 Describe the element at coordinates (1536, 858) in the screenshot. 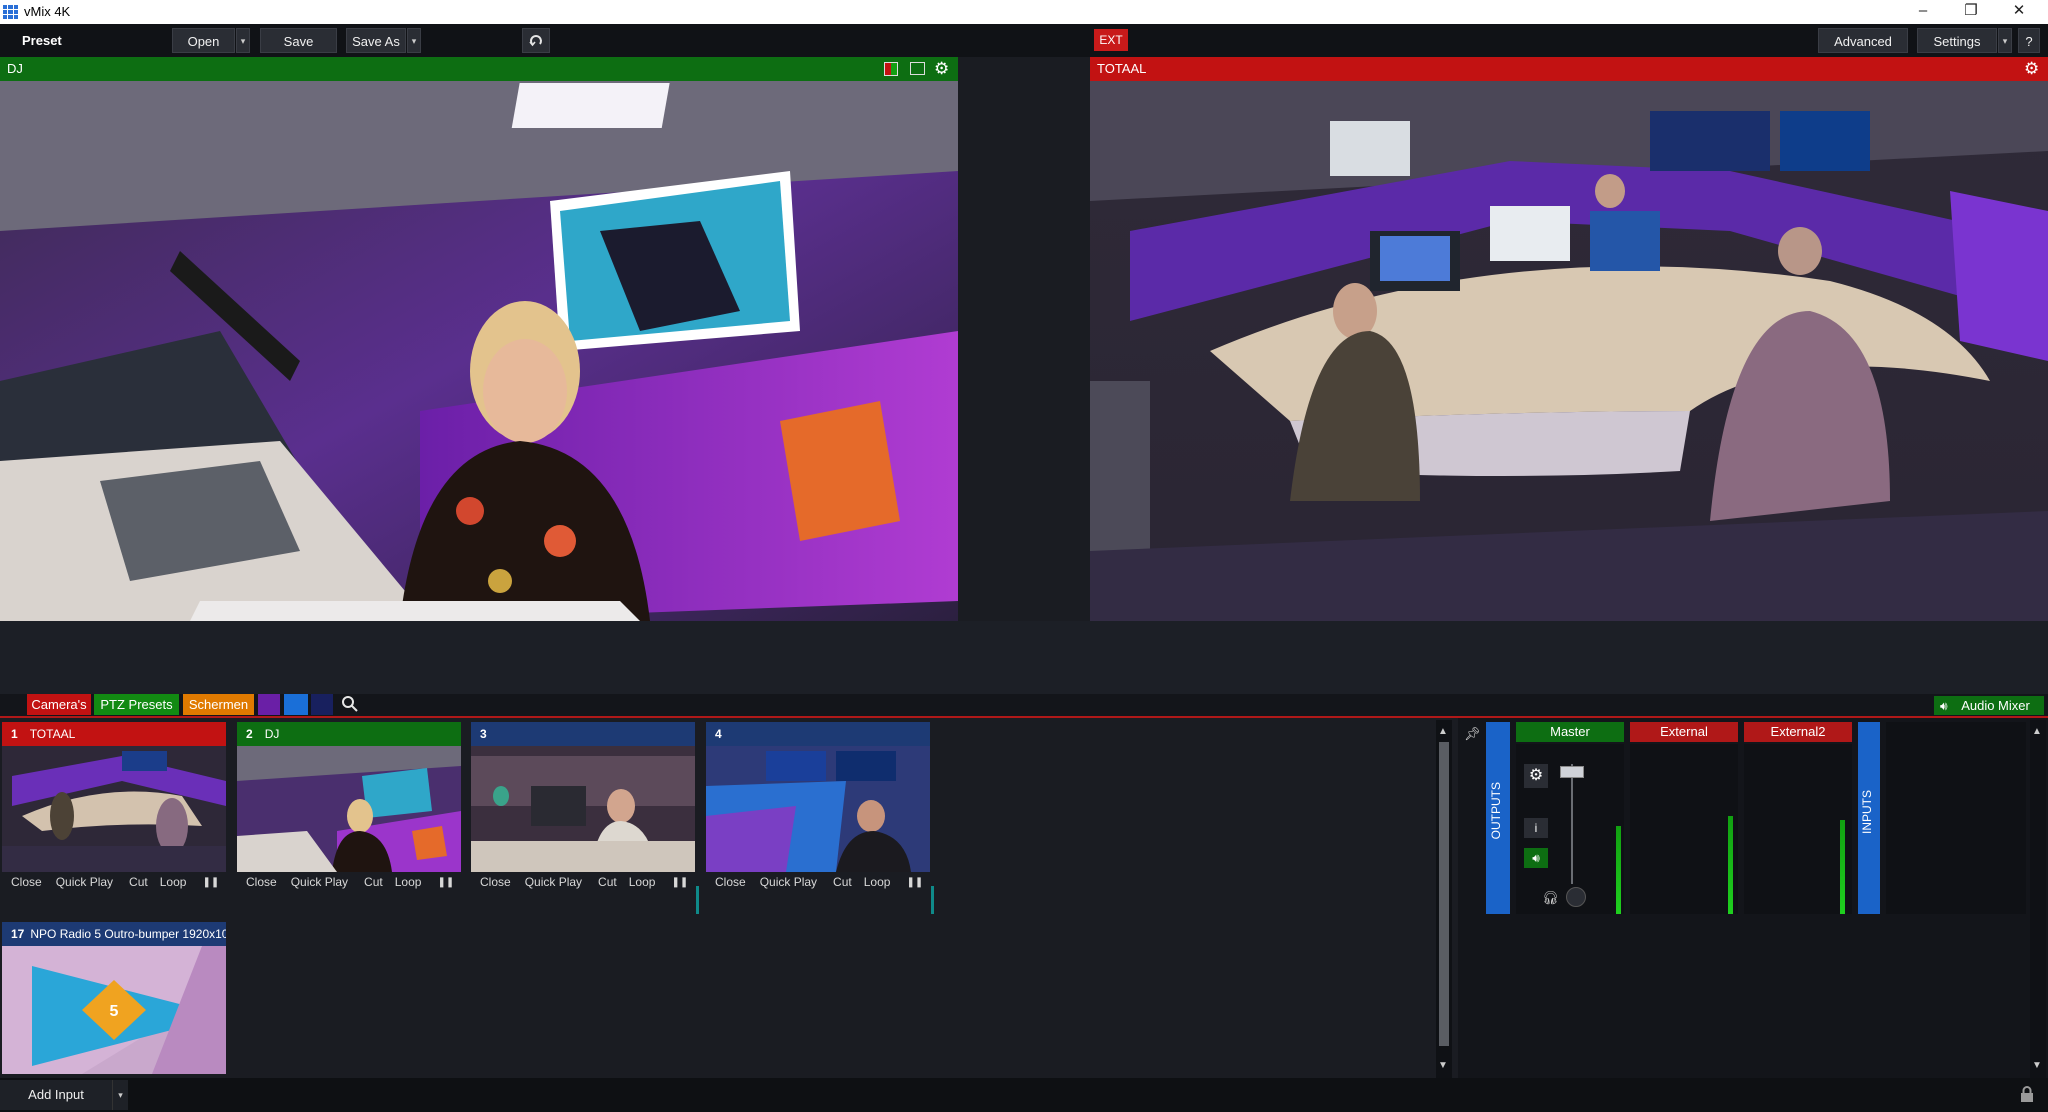

I see `master-speaker-icon: 🔊︎` at that location.